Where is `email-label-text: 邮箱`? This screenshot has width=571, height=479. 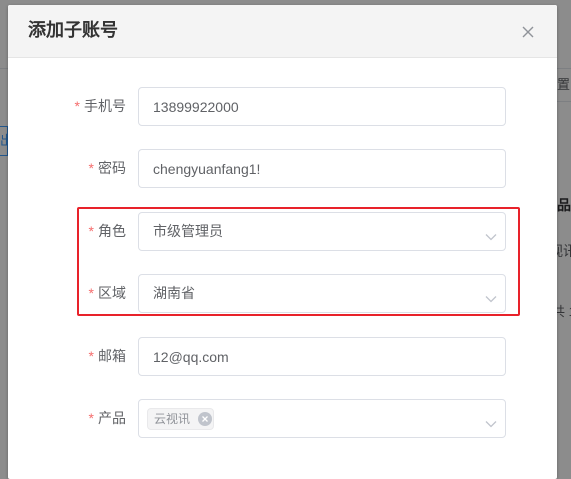 email-label-text: 邮箱 is located at coordinates (112, 356).